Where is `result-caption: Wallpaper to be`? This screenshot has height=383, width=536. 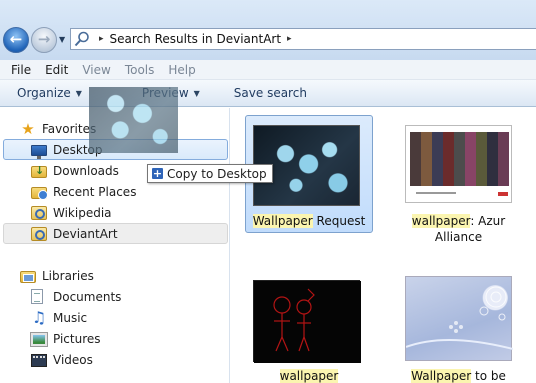 result-caption: Wallpaper to be is located at coordinates (458, 375).